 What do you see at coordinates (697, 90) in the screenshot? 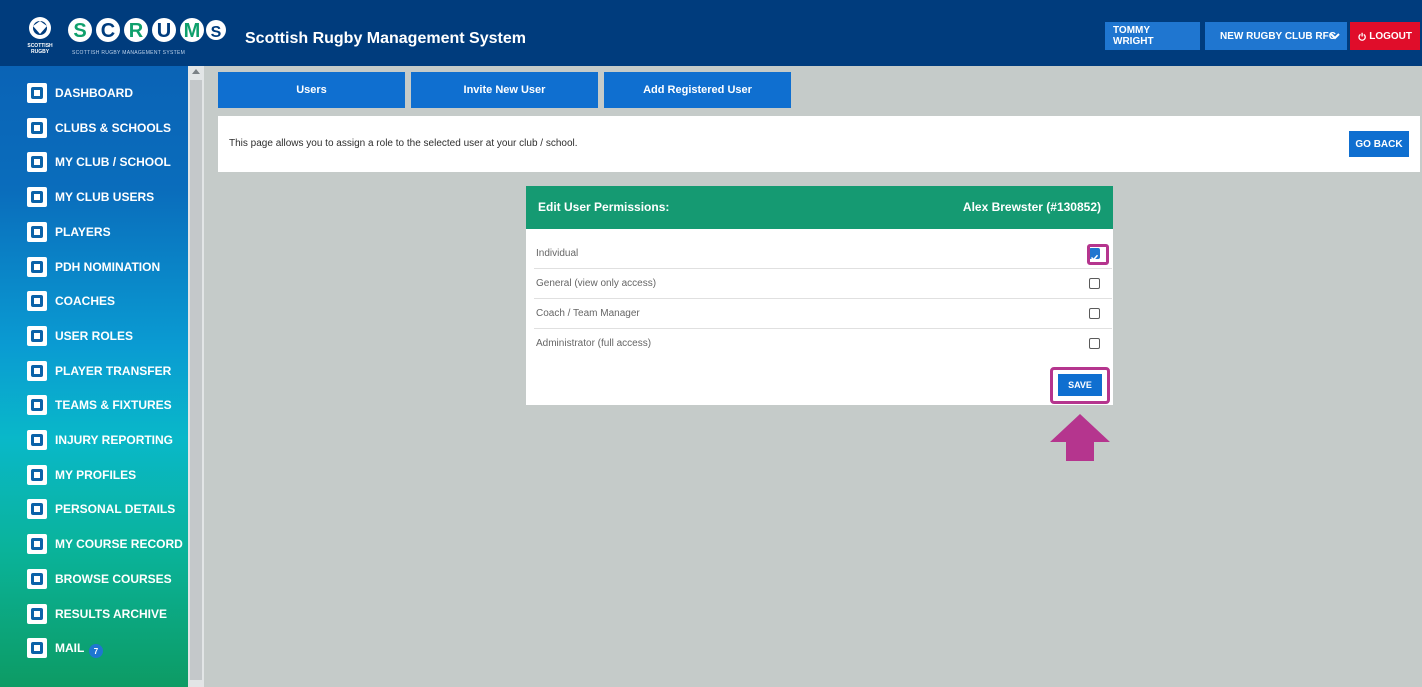
I see `tab-add-registered-user: Add Registered User` at bounding box center [697, 90].